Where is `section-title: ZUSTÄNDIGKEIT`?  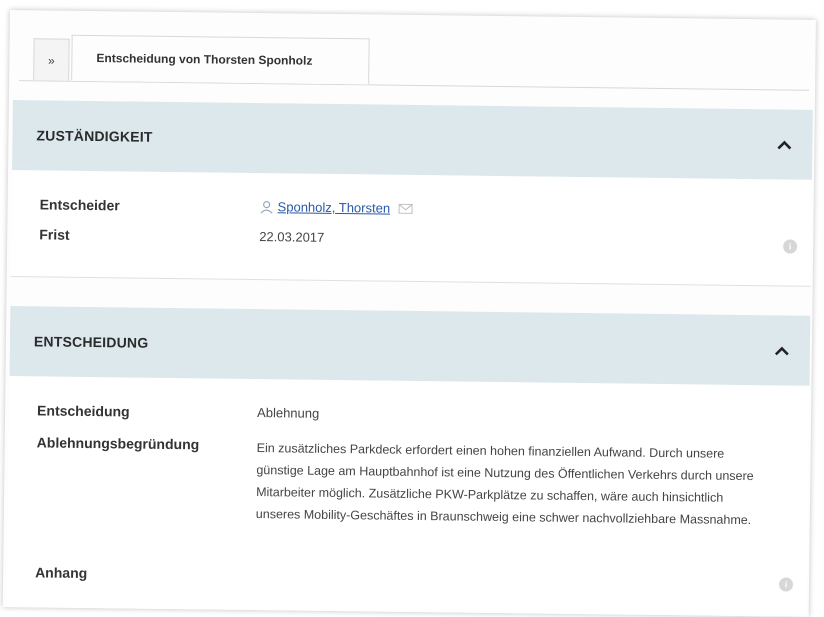 section-title: ZUSTÄNDIGKEIT is located at coordinates (94, 136).